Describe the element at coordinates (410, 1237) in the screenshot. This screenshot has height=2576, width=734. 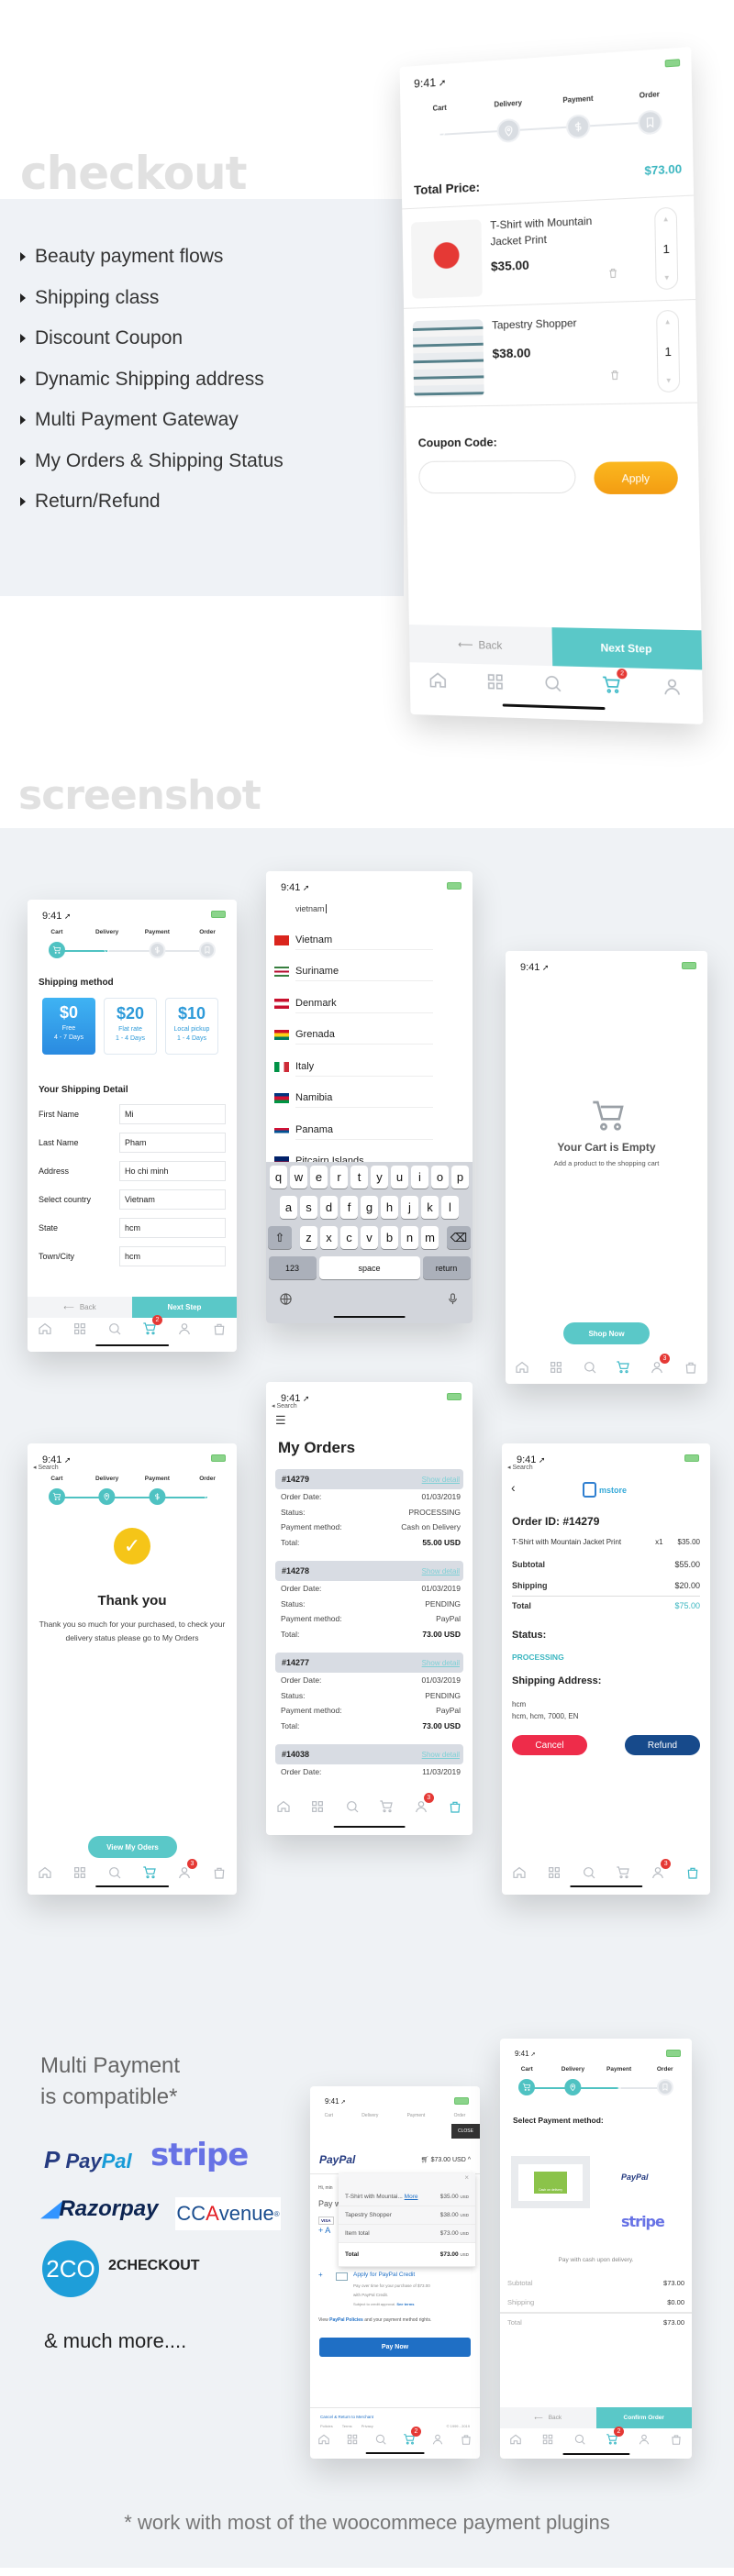
I see `key-n: n` at that location.